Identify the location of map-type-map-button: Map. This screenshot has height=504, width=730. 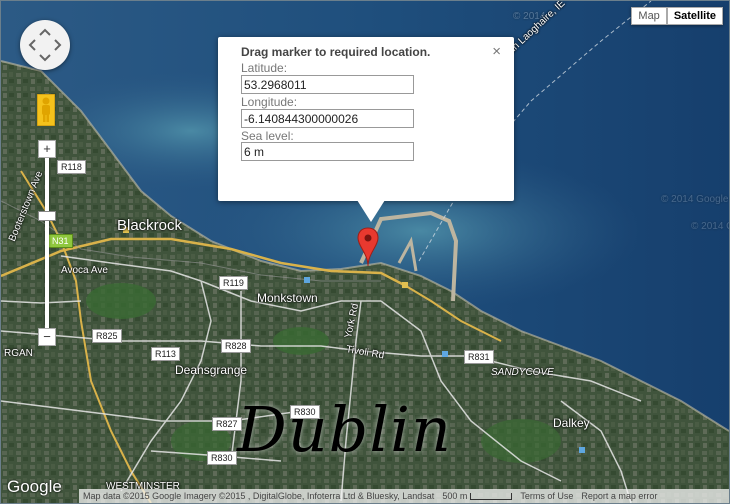
(649, 16).